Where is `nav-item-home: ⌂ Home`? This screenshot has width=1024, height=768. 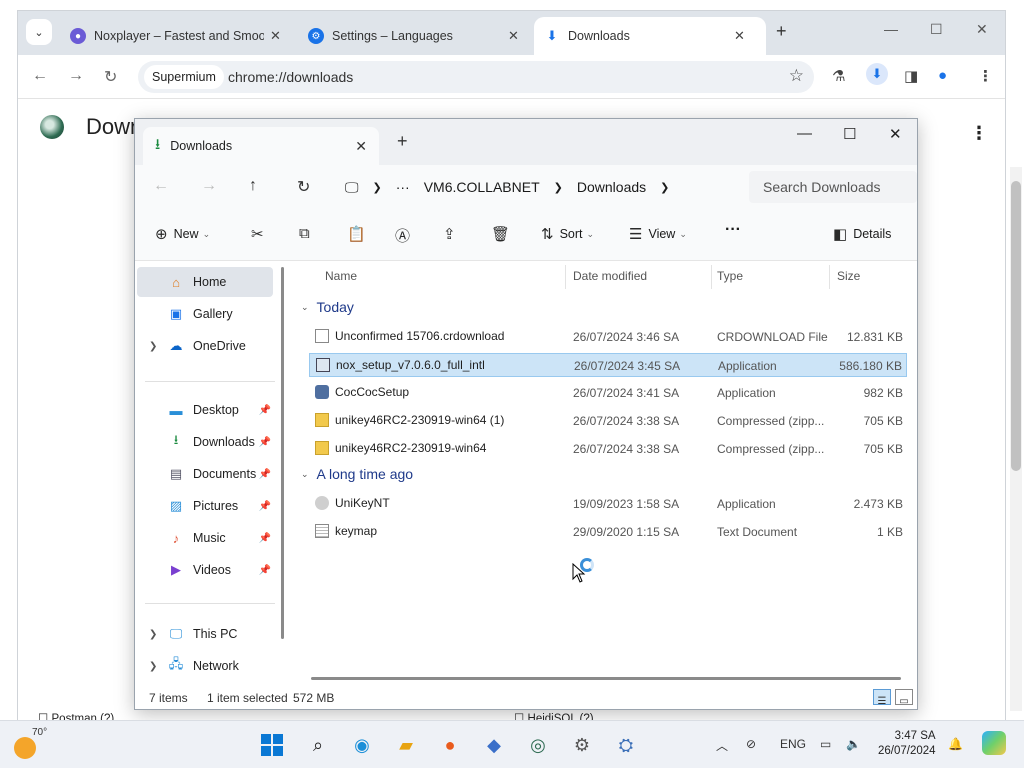
nav-item-home: ⌂ Home is located at coordinates (205, 282).